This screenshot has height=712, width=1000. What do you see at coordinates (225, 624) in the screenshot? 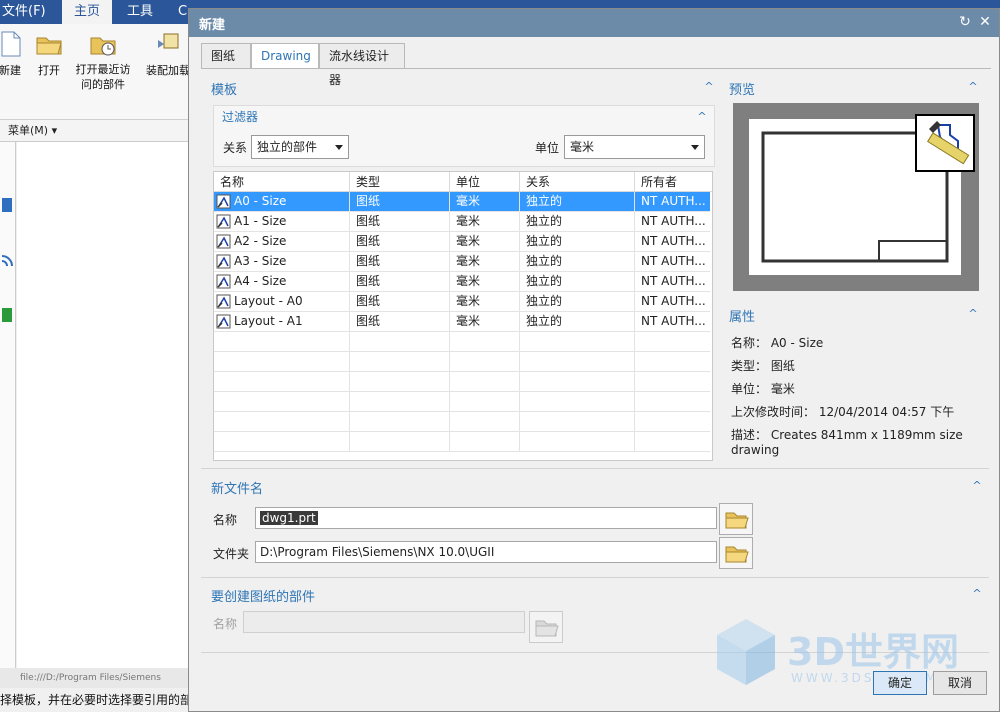
I see `part-name-label: 名称` at bounding box center [225, 624].